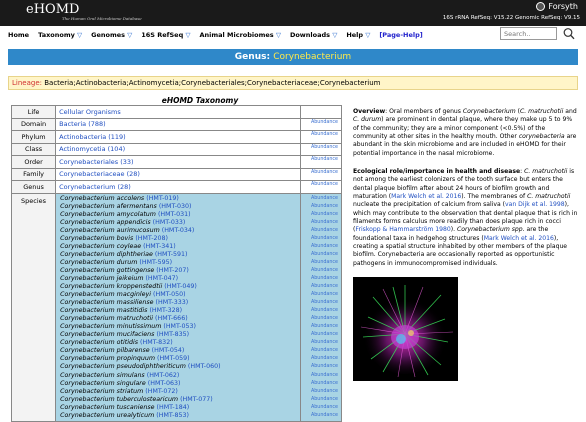  I want to click on species-item: Corynebacterium aurimucosum (HMT-034), so click(178, 231).